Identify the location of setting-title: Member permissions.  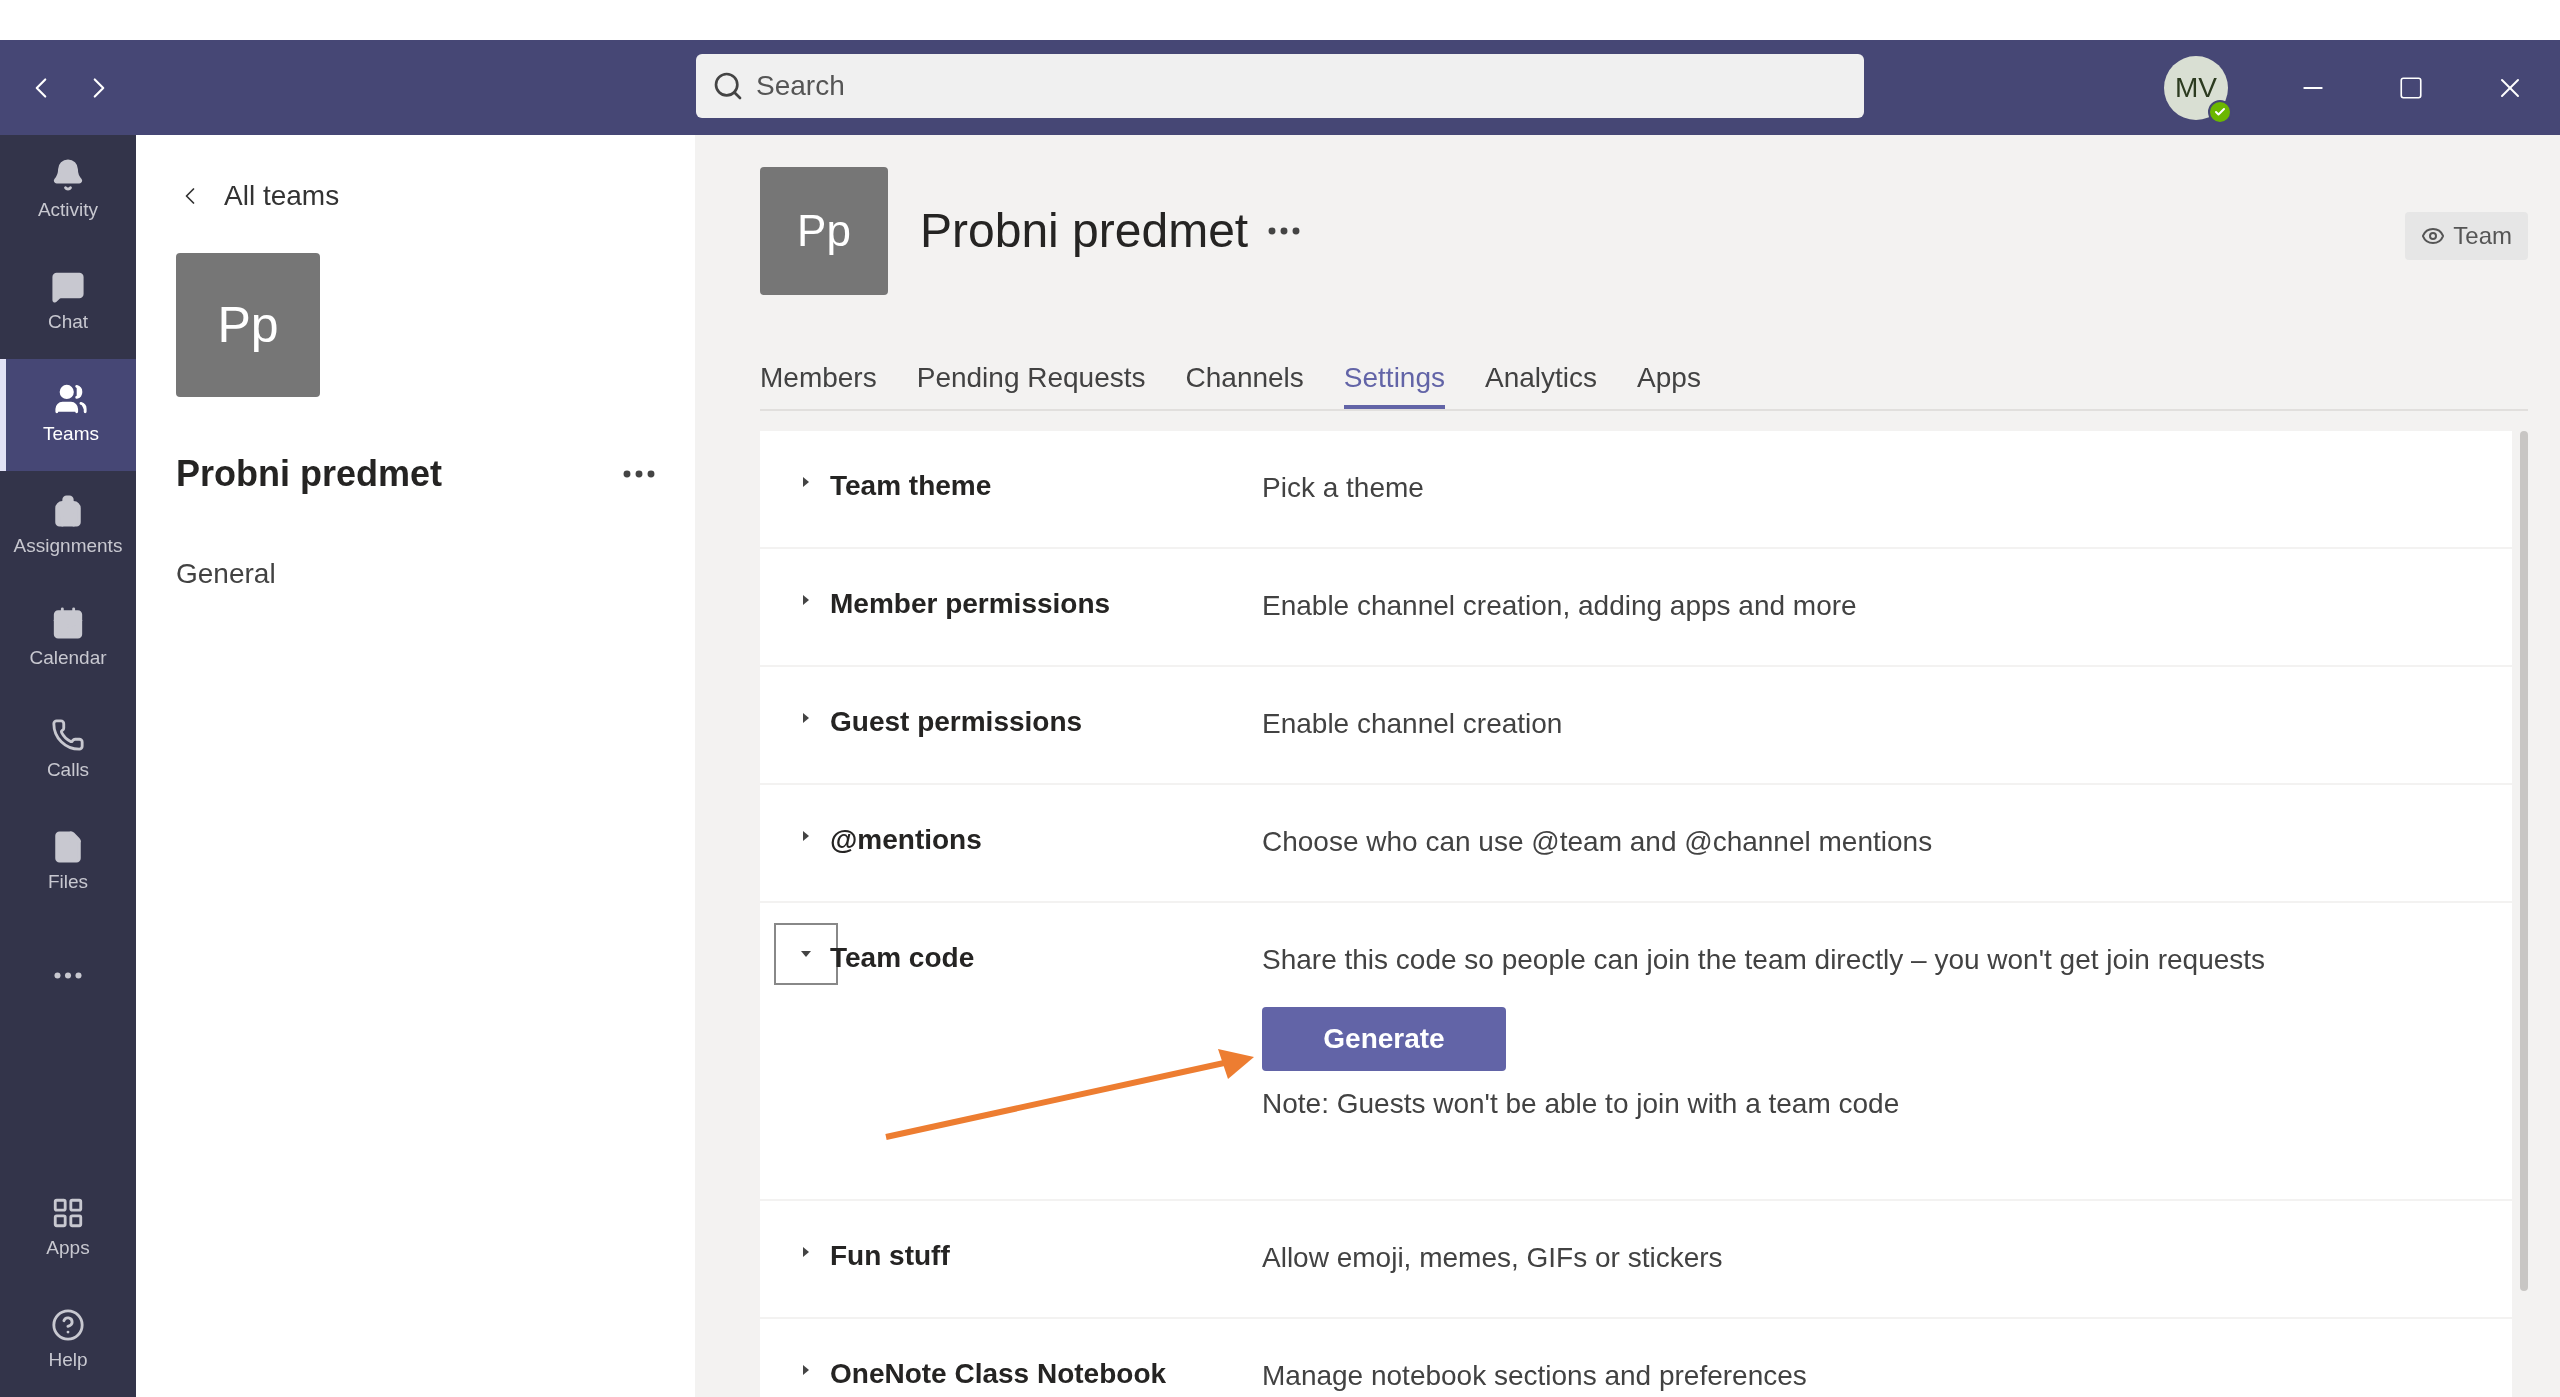
(970, 604).